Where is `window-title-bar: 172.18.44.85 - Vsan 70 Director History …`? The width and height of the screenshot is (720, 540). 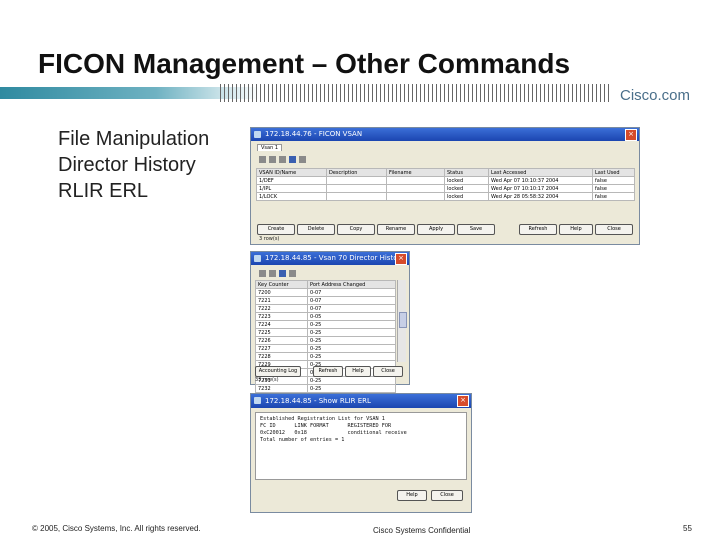
window-title-bar: 172.18.44.85 - Vsan 70 Director History … is located at coordinates (330, 258).